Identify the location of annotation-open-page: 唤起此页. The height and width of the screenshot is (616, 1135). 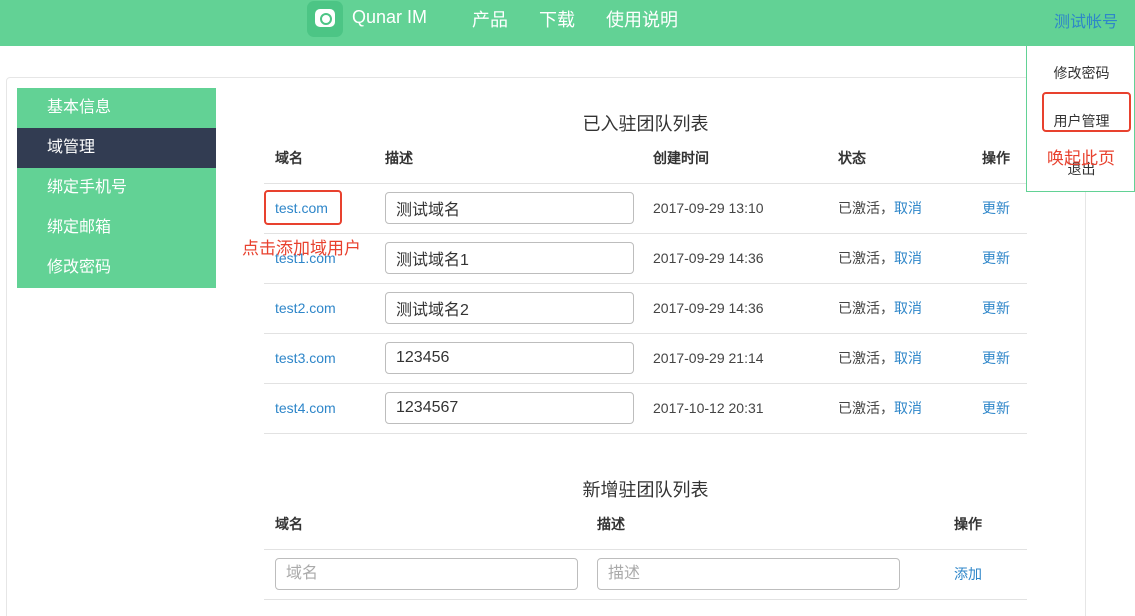
(1081, 158).